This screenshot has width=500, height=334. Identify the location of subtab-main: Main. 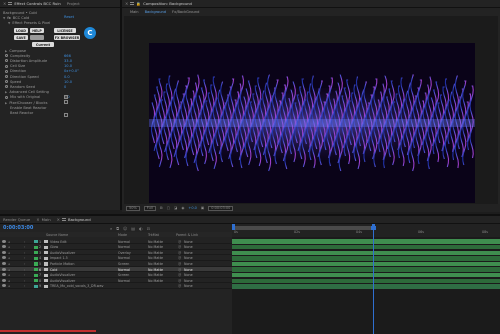
(134, 12).